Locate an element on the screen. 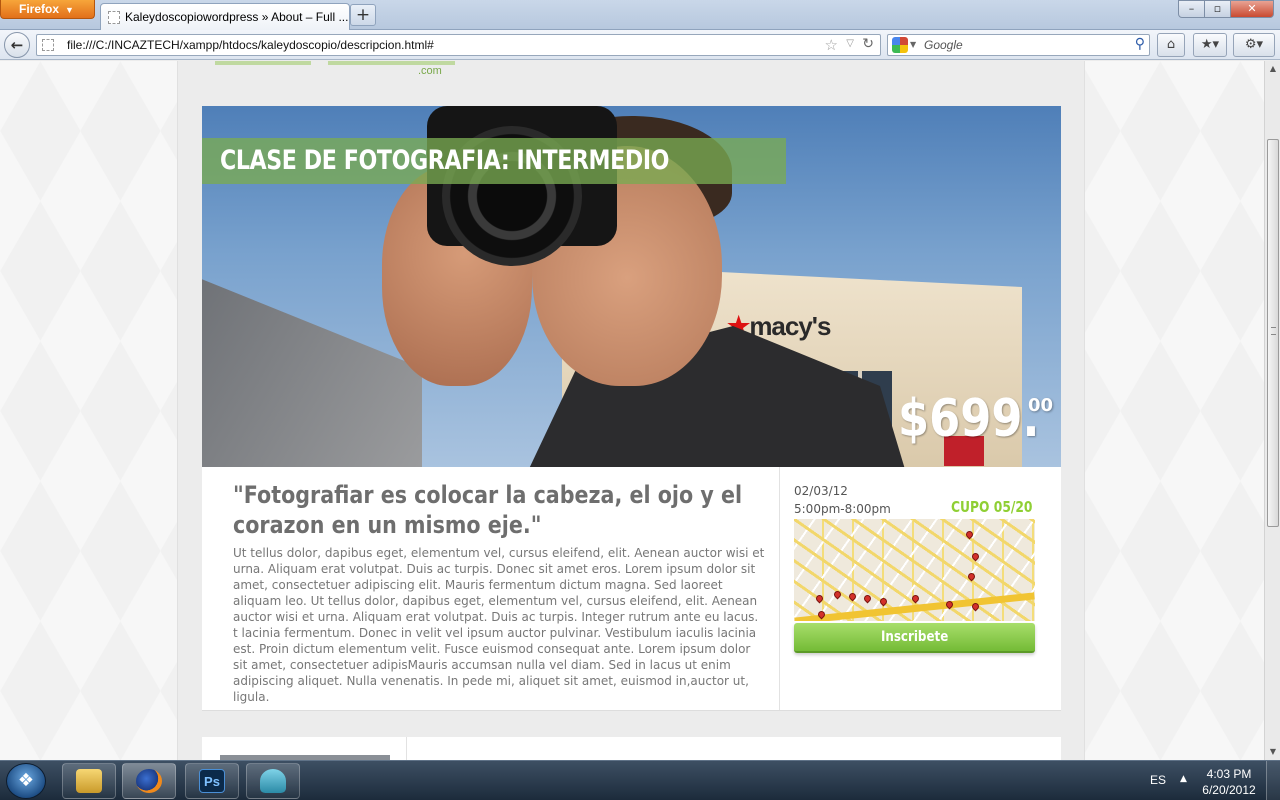 This screenshot has width=1280, height=800. store-sign-text: macy's is located at coordinates (790, 326).